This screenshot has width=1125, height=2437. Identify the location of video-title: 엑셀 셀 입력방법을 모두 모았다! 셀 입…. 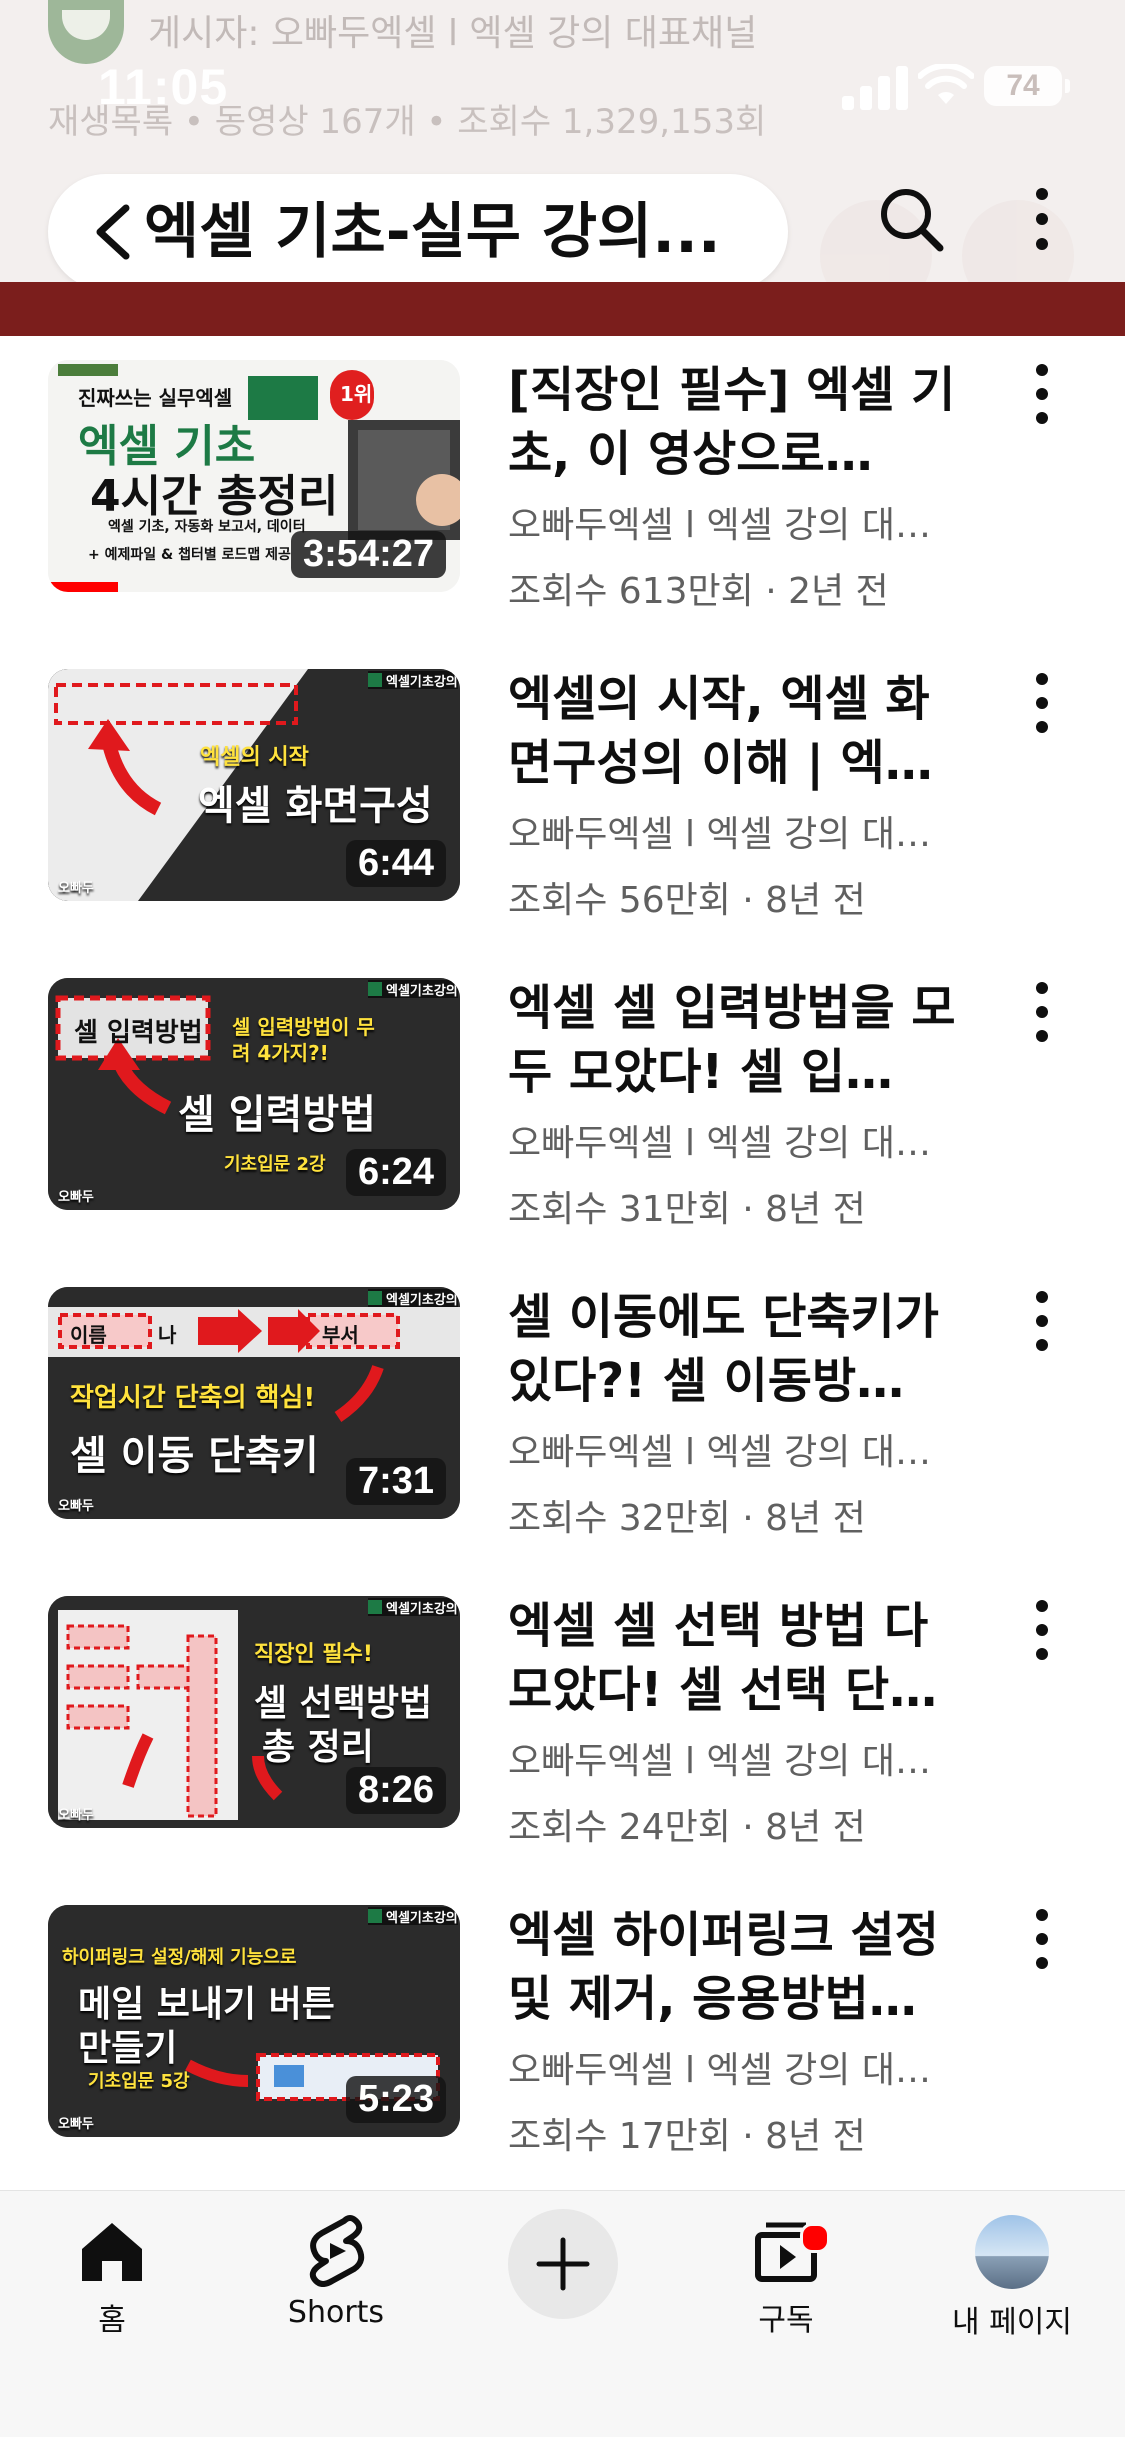
(738, 1040).